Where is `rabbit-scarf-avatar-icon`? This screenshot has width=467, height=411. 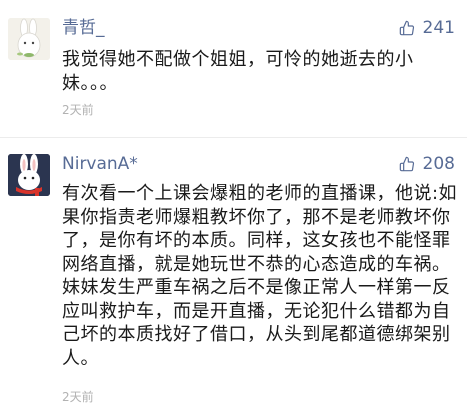 rabbit-scarf-avatar-icon is located at coordinates (29, 175).